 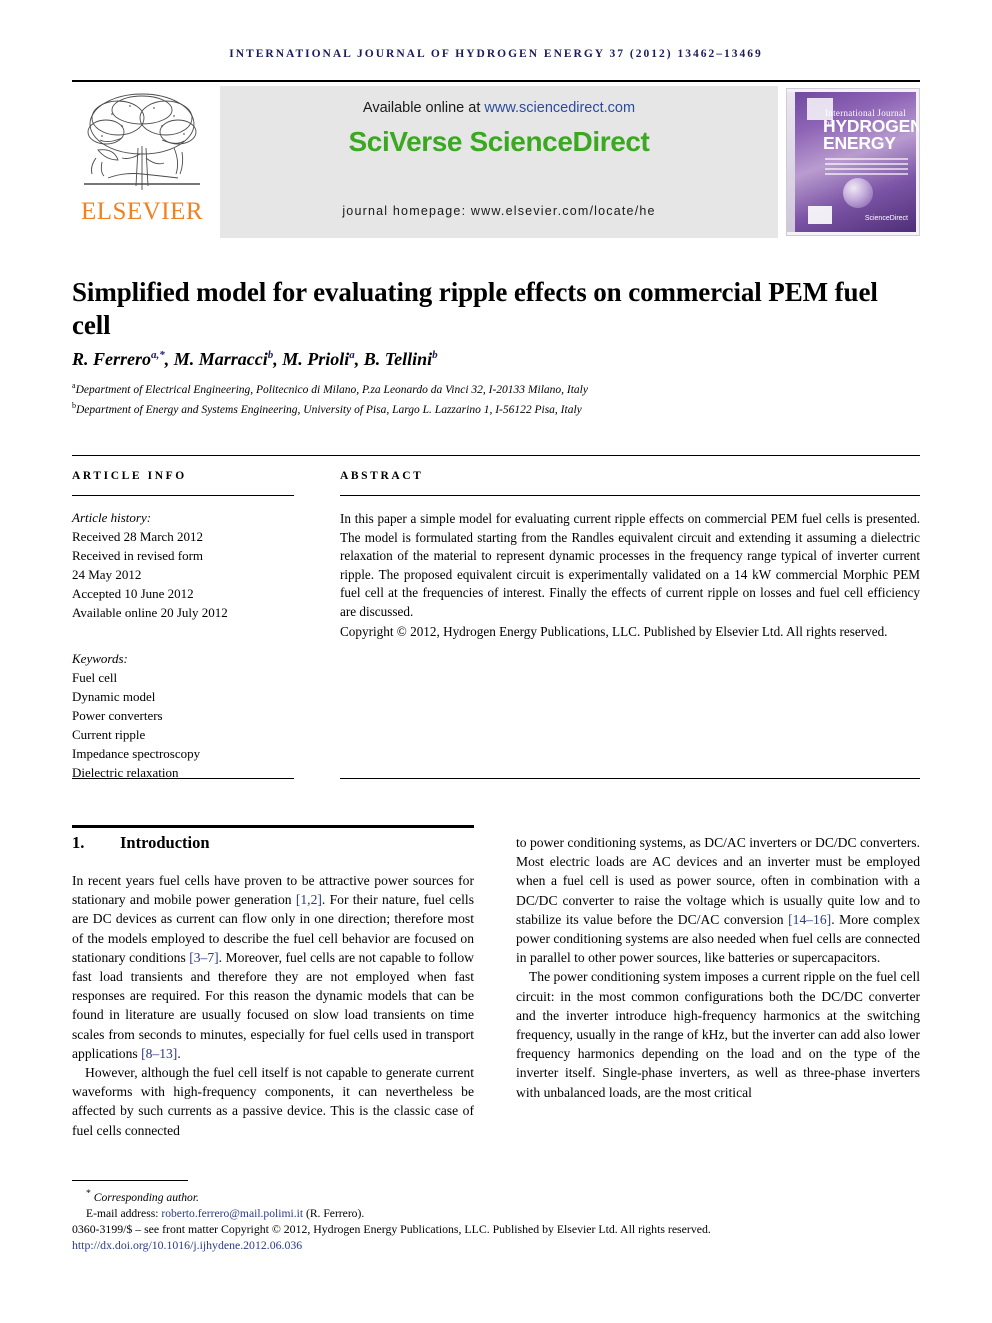 What do you see at coordinates (809, 919) in the screenshot?
I see `citation-link-14-16: [14–16]` at bounding box center [809, 919].